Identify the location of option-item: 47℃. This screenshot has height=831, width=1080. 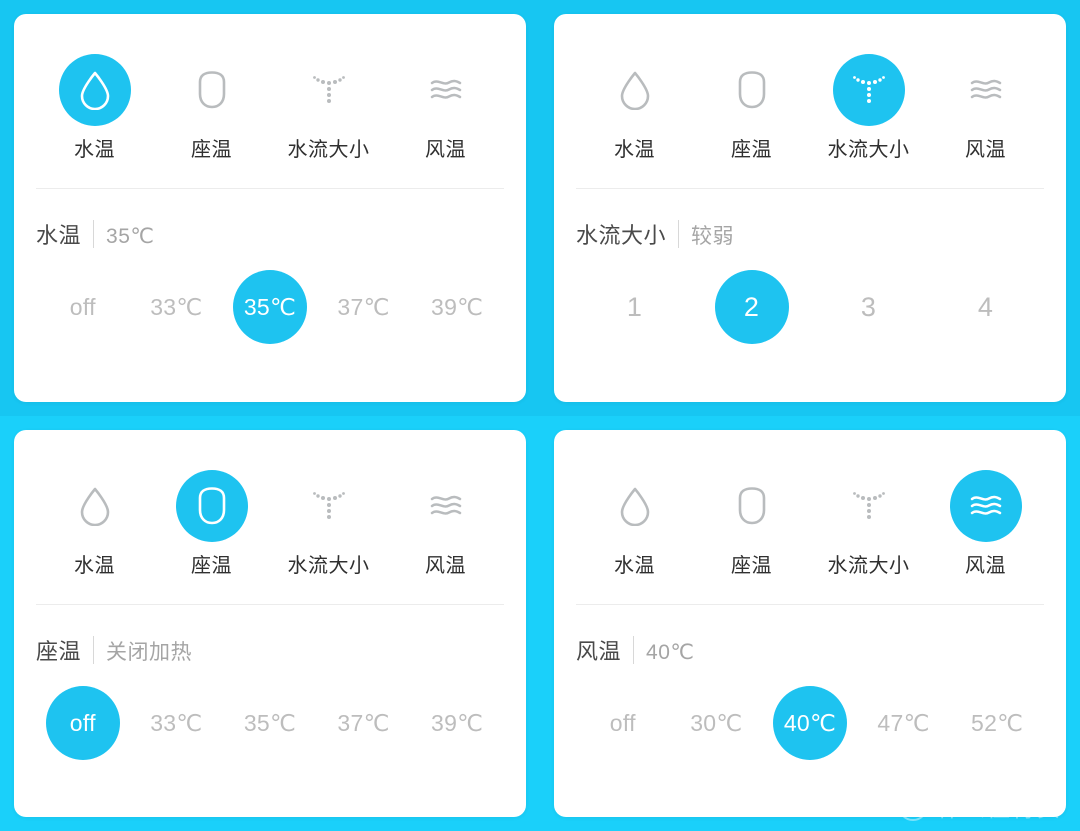
(904, 723).